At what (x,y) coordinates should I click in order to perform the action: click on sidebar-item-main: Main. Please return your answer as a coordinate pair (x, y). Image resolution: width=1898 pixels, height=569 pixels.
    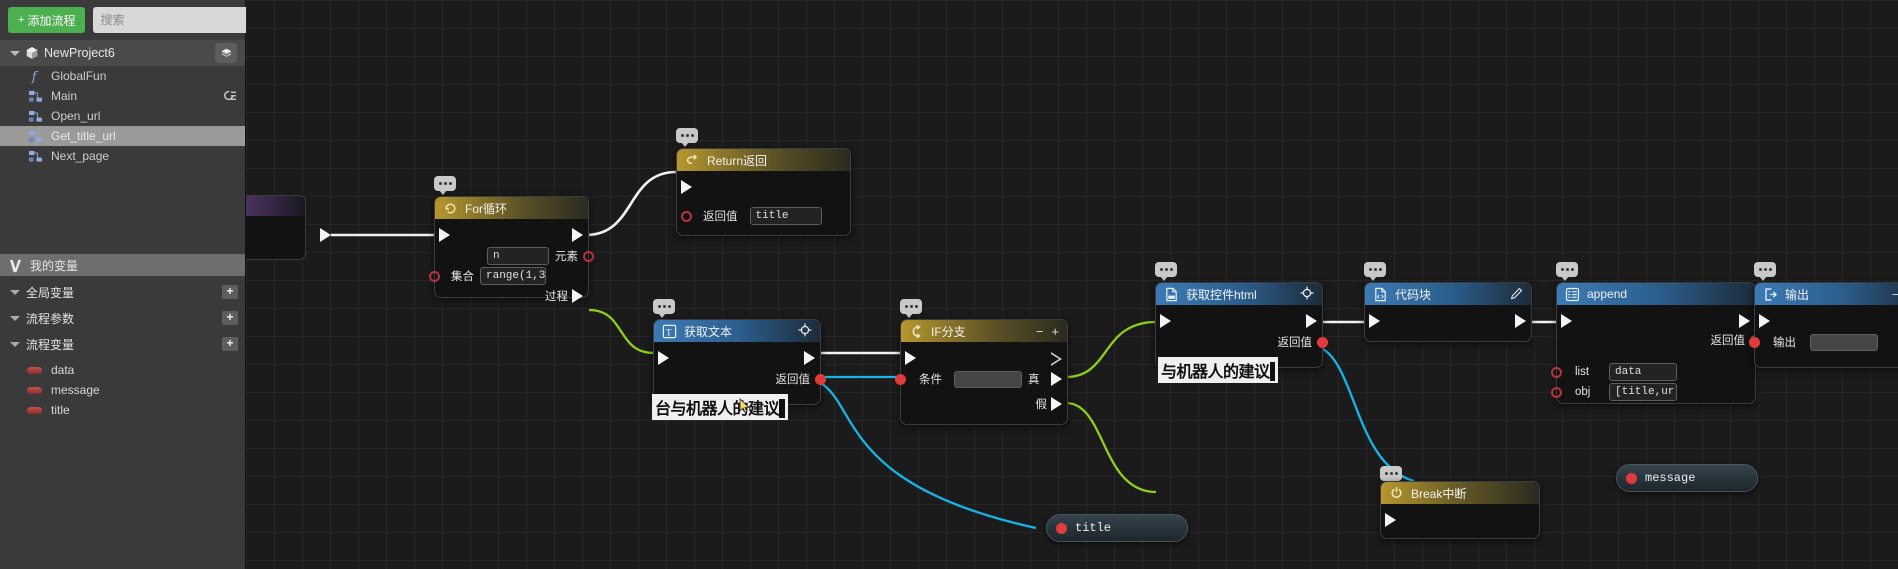
    Looking at the image, I should click on (122, 96).